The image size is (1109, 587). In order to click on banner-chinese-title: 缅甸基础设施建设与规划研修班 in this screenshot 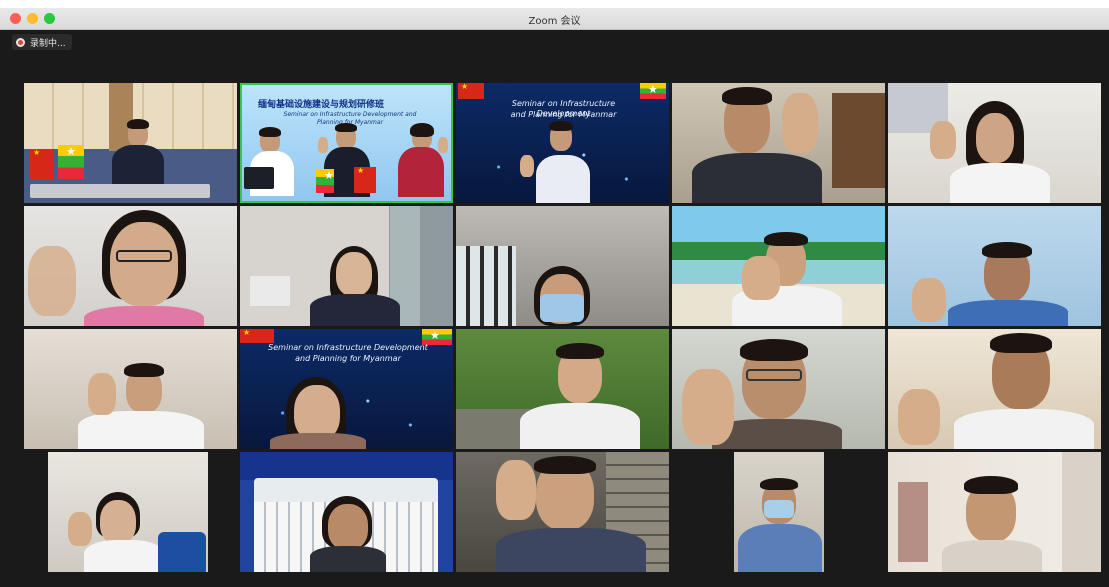, I will do `click(321, 105)`.